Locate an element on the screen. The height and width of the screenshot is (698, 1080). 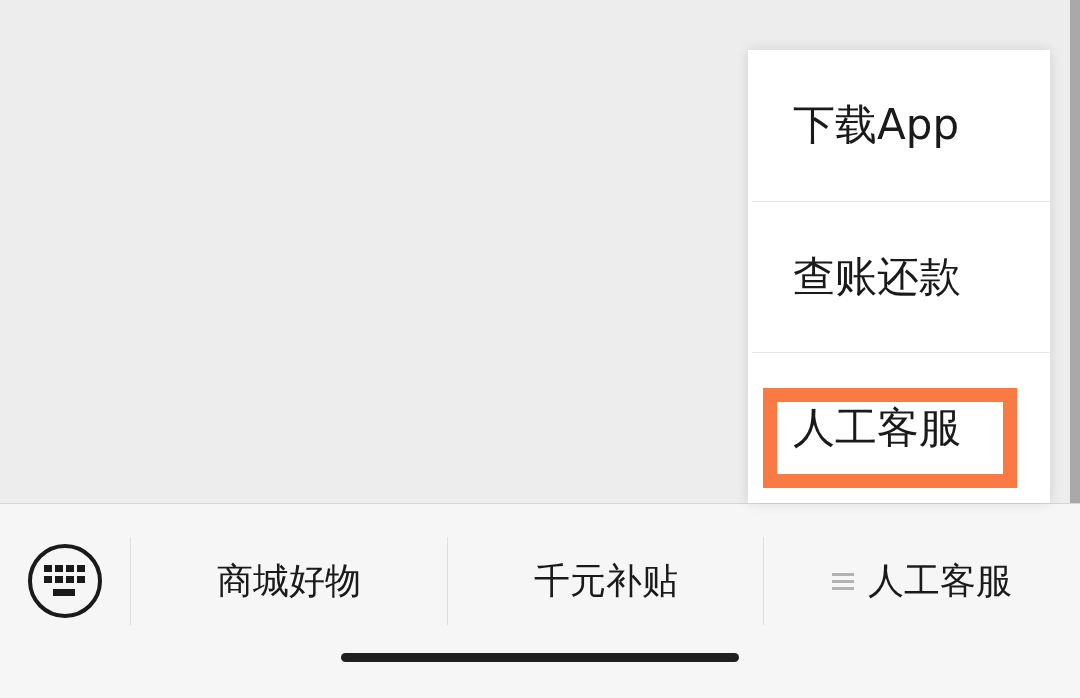
menu-item: 下载App is located at coordinates (876, 125).